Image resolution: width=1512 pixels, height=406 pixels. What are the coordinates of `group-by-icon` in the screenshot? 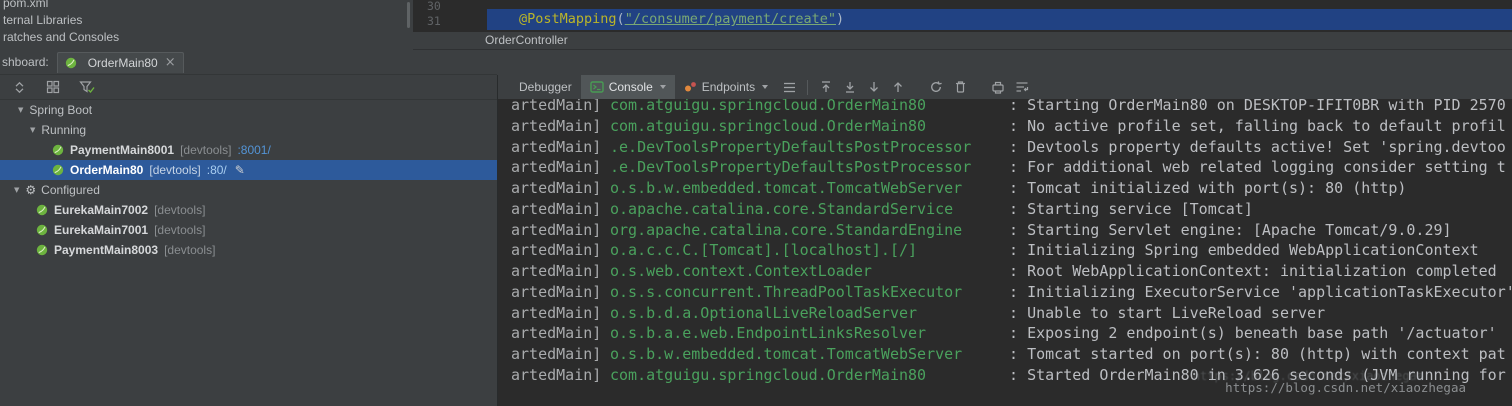 It's located at (53, 87).